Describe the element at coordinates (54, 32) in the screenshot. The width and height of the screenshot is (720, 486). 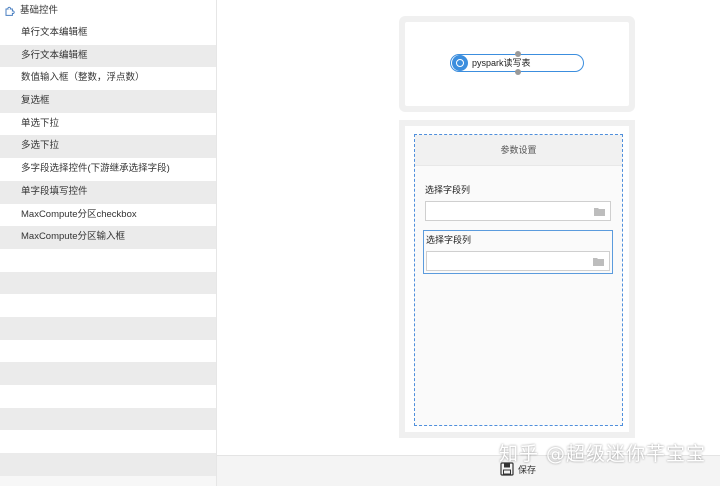
I see `sidebar-item-label: 单行文本编辑框` at that location.